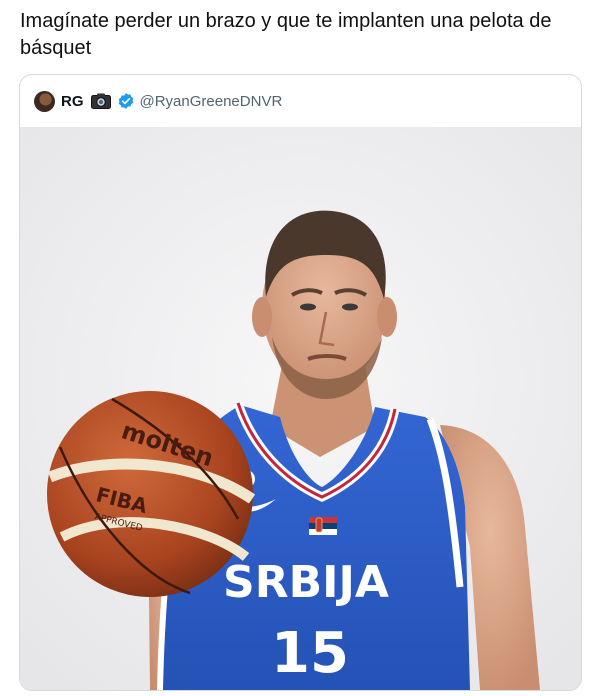 This screenshot has height=696, width=600. Describe the element at coordinates (300, 101) in the screenshot. I see `tweet-header: RG @RyanGreeneDNVR` at that location.